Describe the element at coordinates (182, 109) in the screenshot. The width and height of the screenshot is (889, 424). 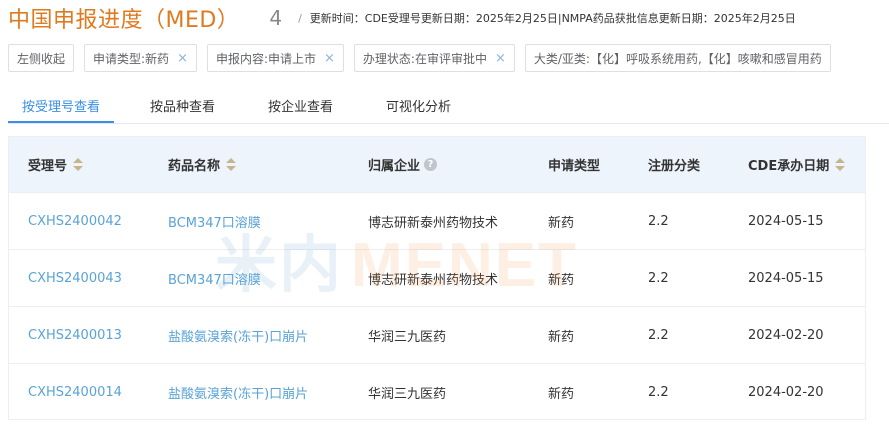
I see `tab-by-drug: 按品种查看` at that location.